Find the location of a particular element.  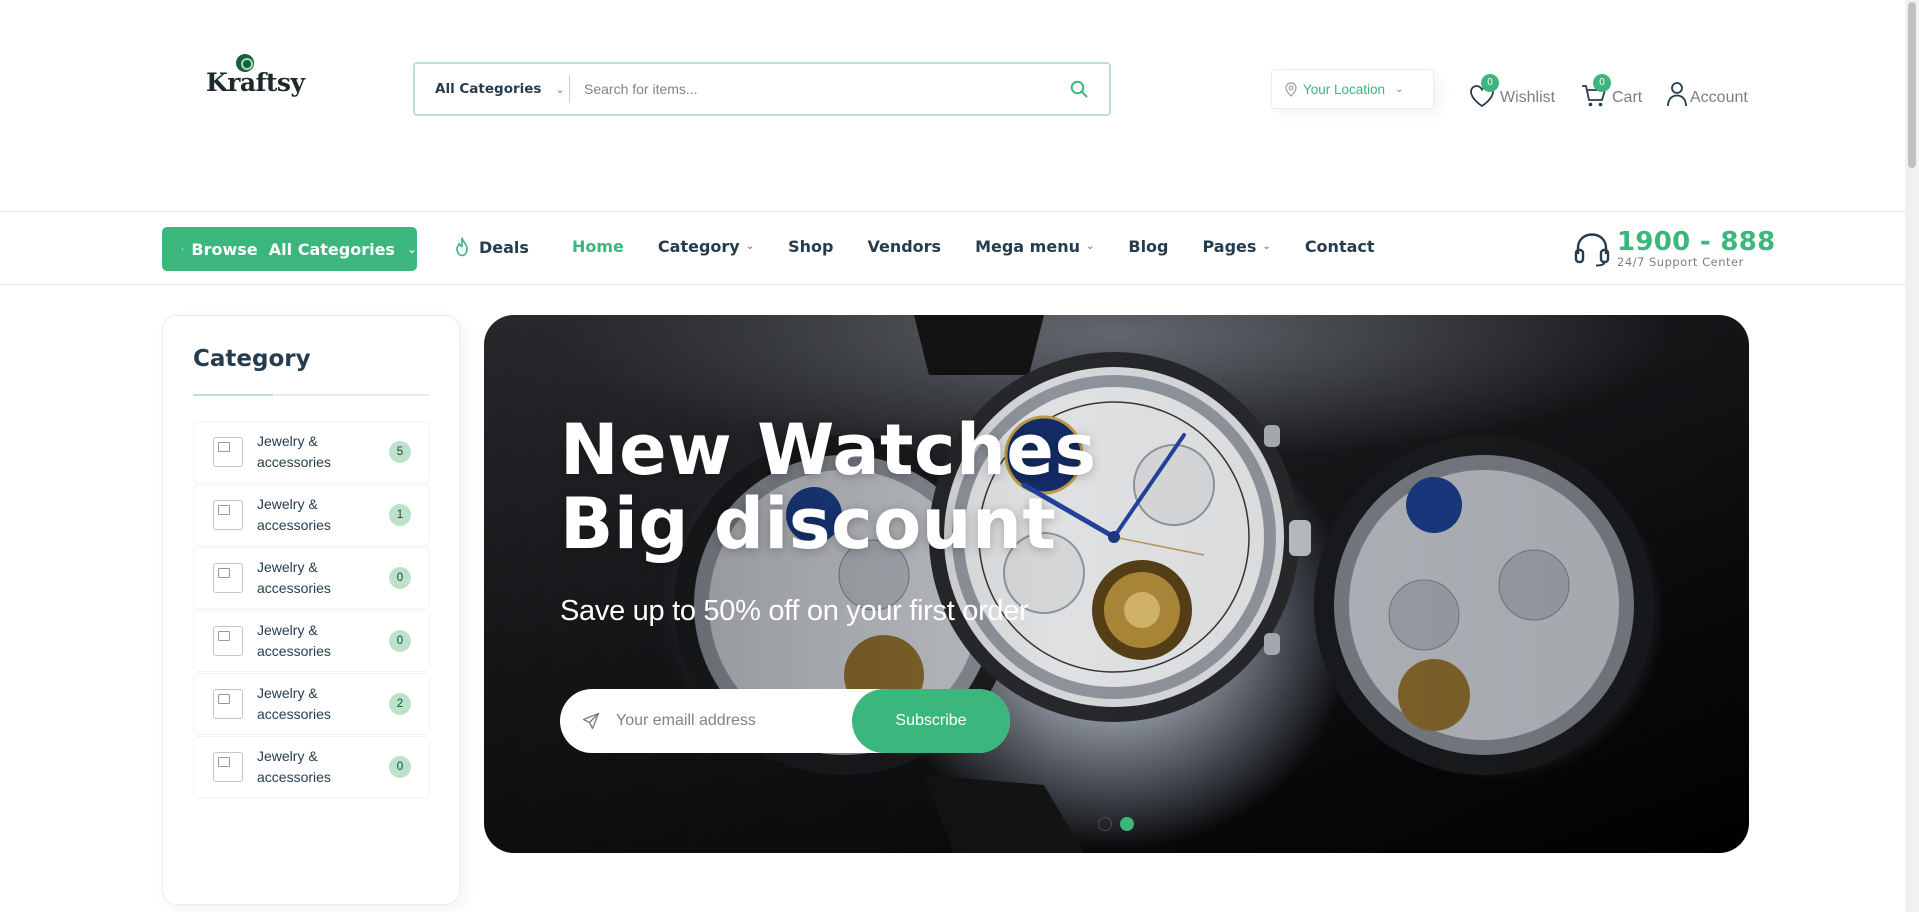

nav-link-label: Category is located at coordinates (698, 246).